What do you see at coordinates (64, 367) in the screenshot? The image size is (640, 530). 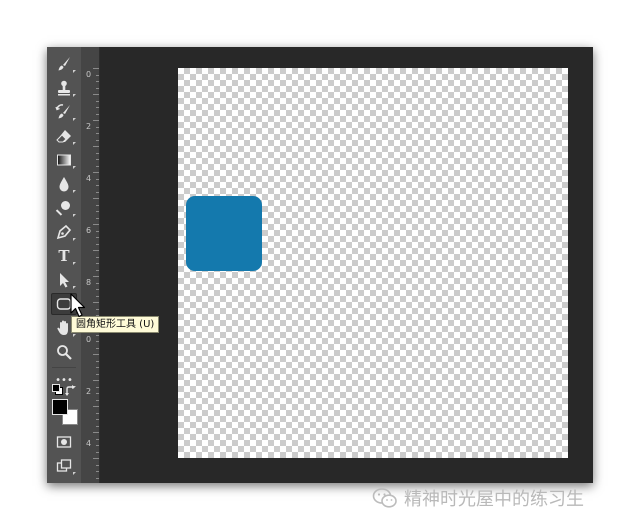 I see `toolbar-divider` at bounding box center [64, 367].